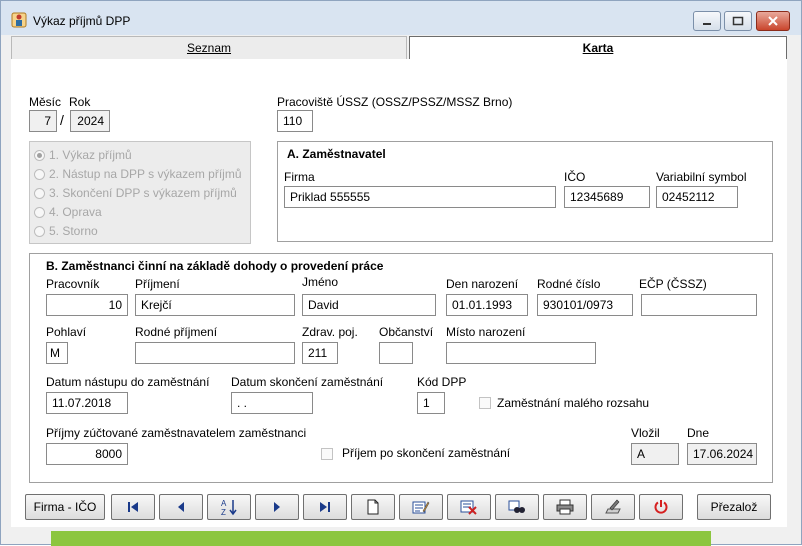  I want to click on po-skonceni-checkbox, so click(327, 454).